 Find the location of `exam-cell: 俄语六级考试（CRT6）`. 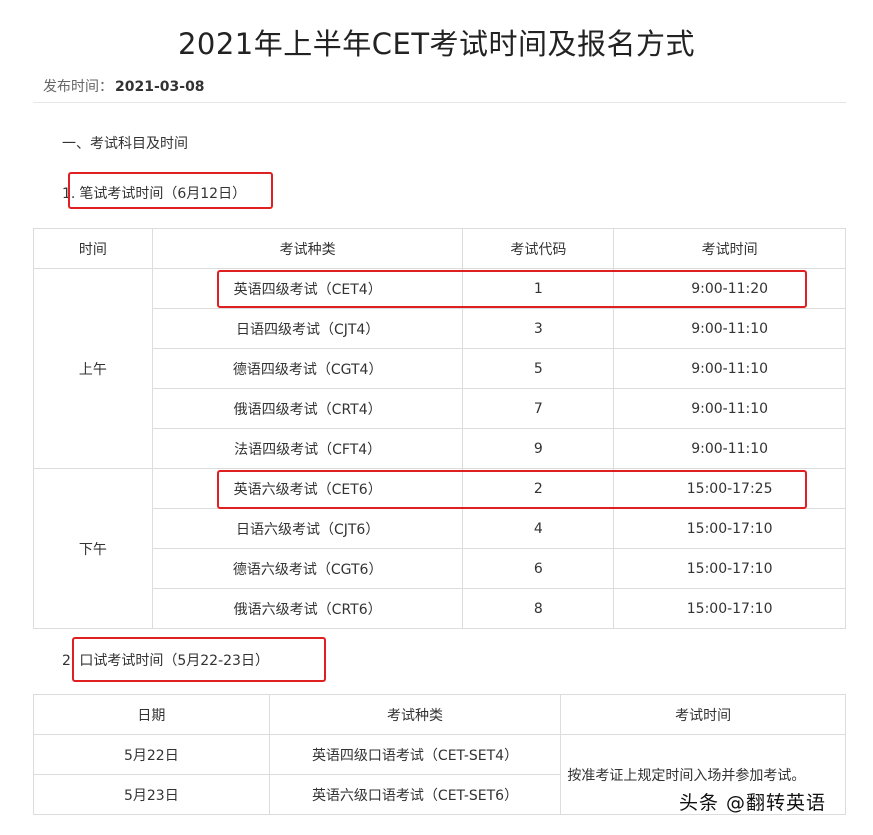

exam-cell: 俄语六级考试（CRT6） is located at coordinates (307, 608).